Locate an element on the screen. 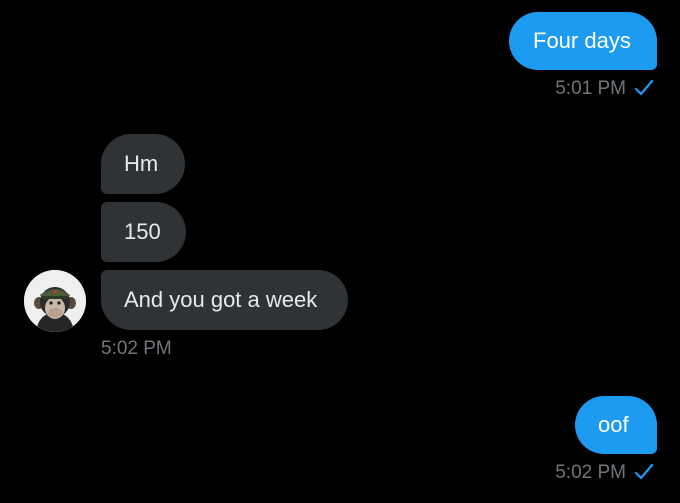  message-text: 150 is located at coordinates (142, 231).